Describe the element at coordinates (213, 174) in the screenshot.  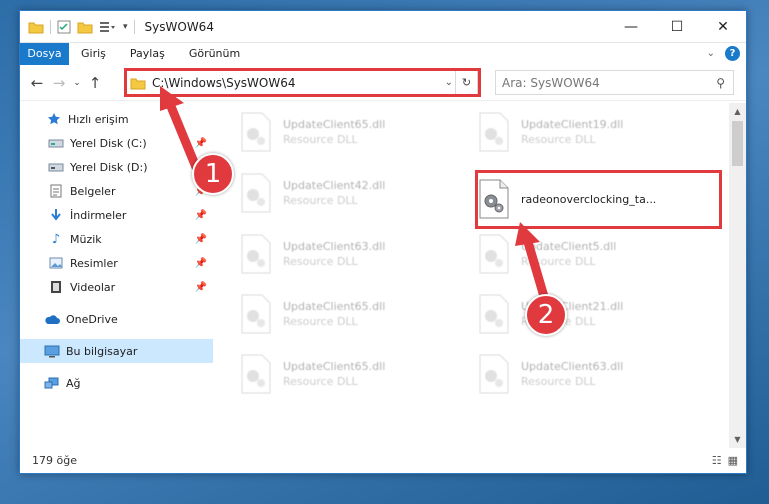
I see `step-badge-1: 1` at that location.